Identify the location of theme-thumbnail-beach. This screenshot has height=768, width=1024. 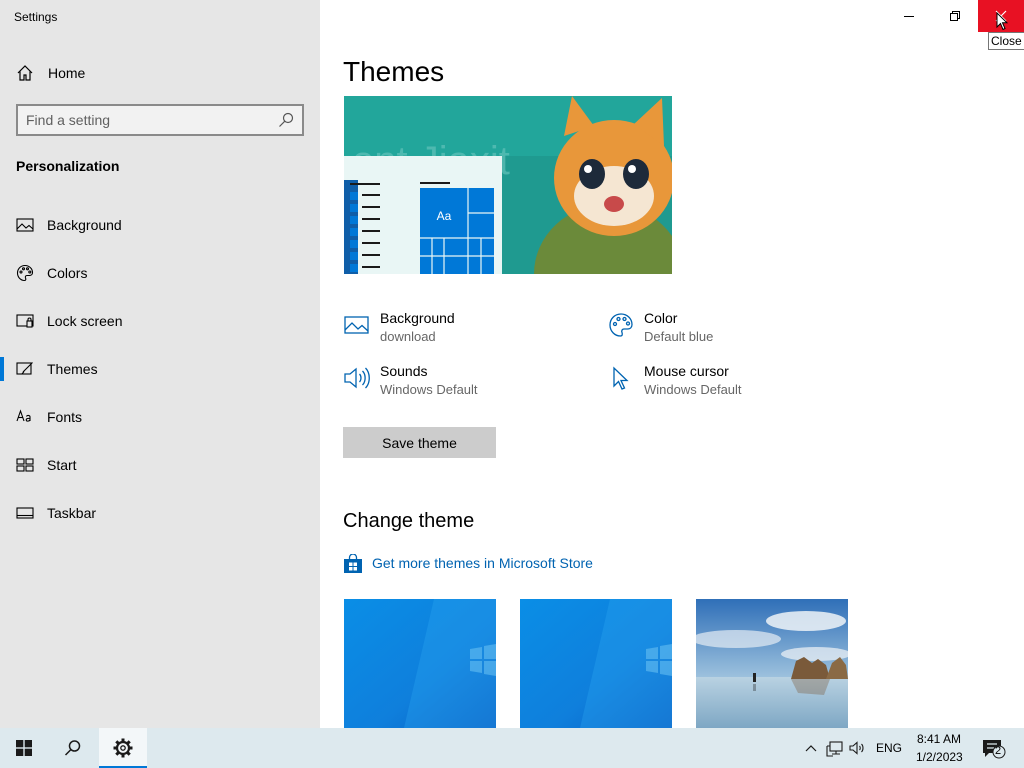
(772, 663).